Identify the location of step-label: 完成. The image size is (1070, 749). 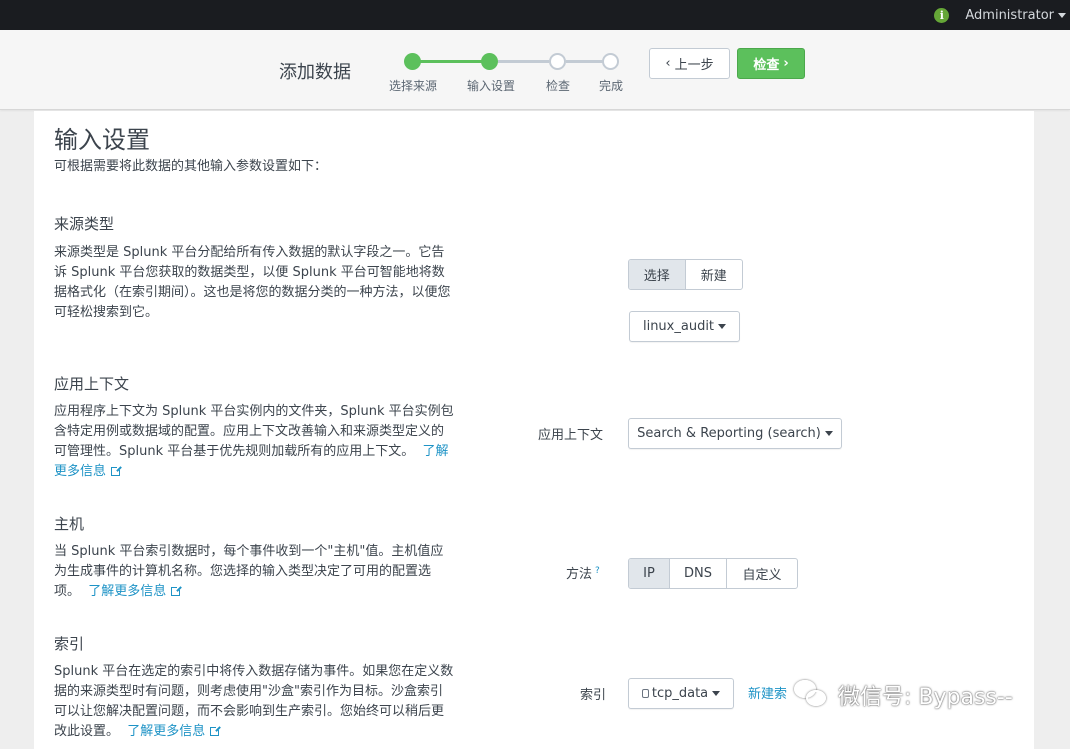
(611, 86).